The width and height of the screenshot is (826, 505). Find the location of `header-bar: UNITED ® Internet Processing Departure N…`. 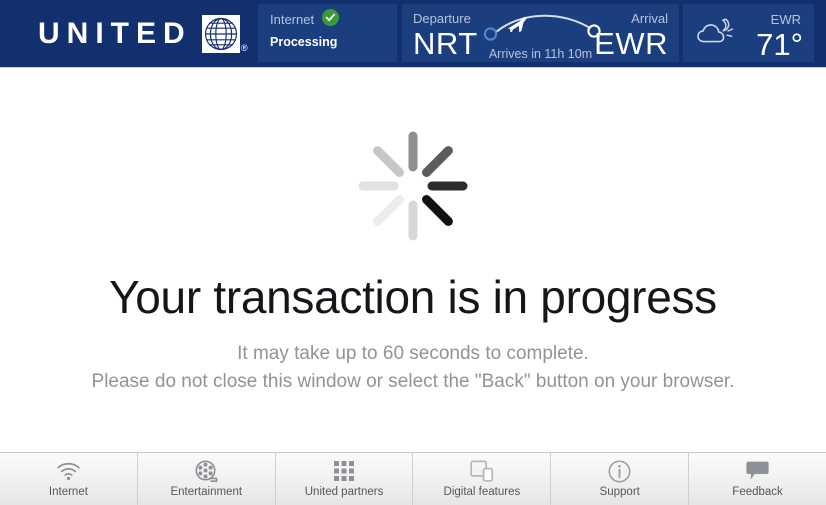

header-bar: UNITED ® Internet Processing Departure N… is located at coordinates (413, 34).